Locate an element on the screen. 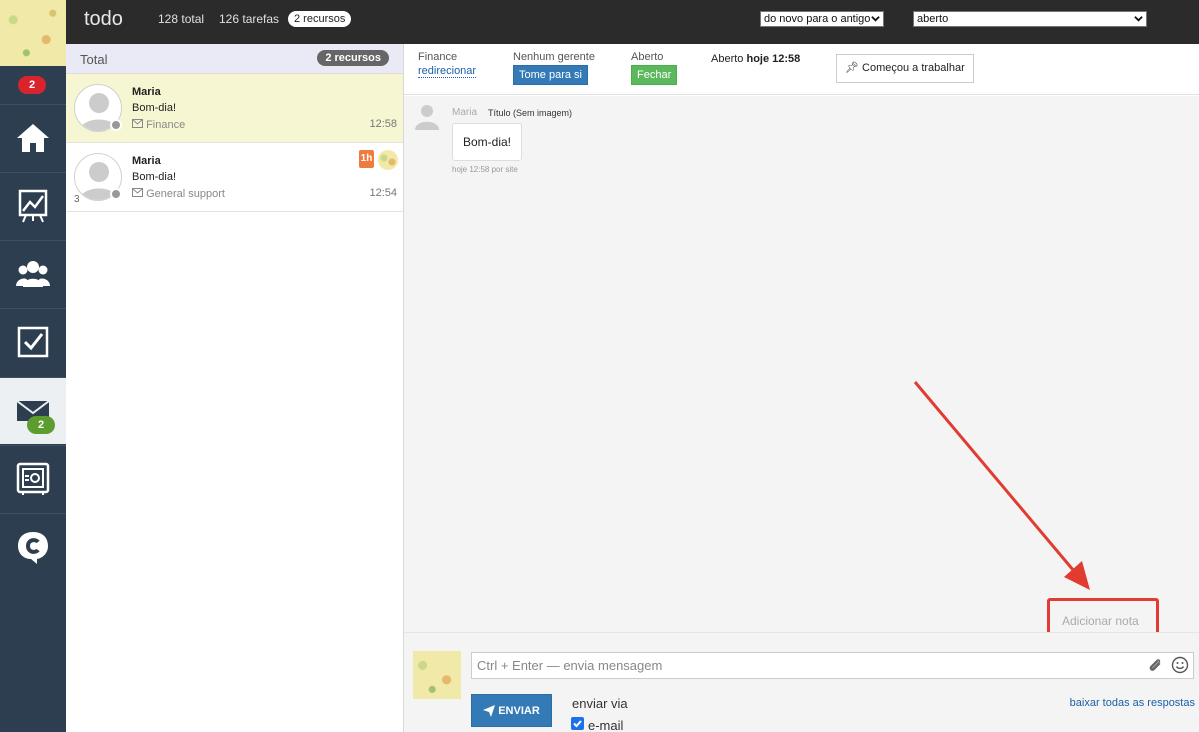  conversation-department: Finance is located at coordinates (158, 125).